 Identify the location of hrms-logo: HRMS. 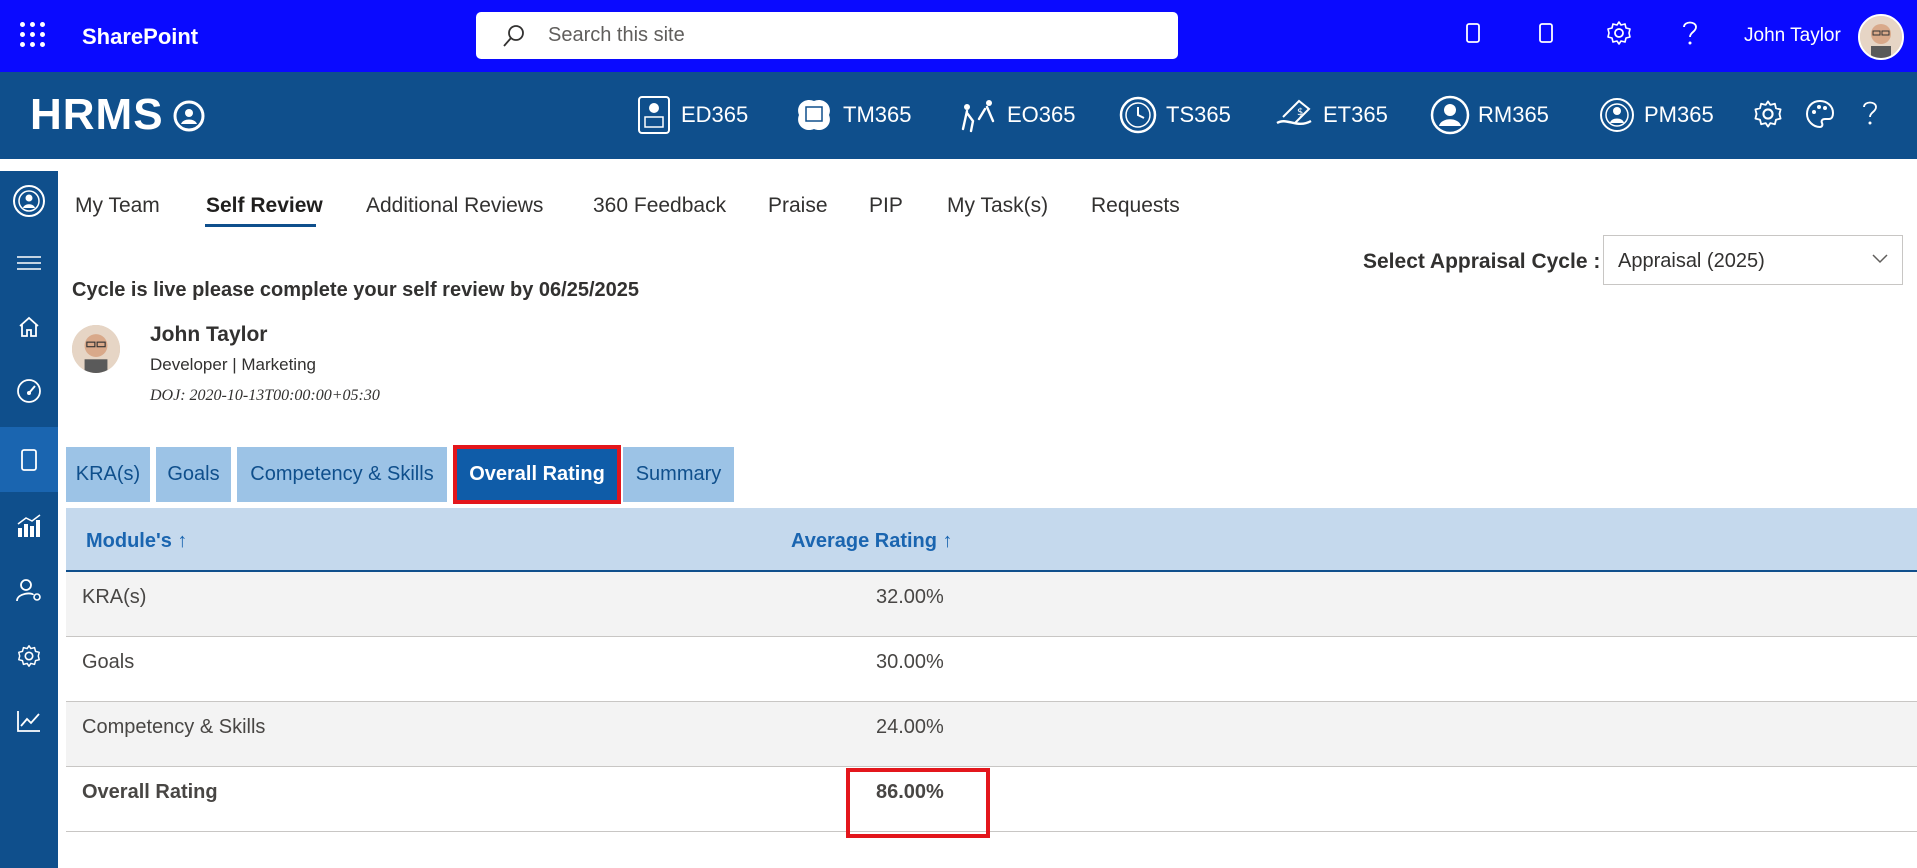
(97, 115).